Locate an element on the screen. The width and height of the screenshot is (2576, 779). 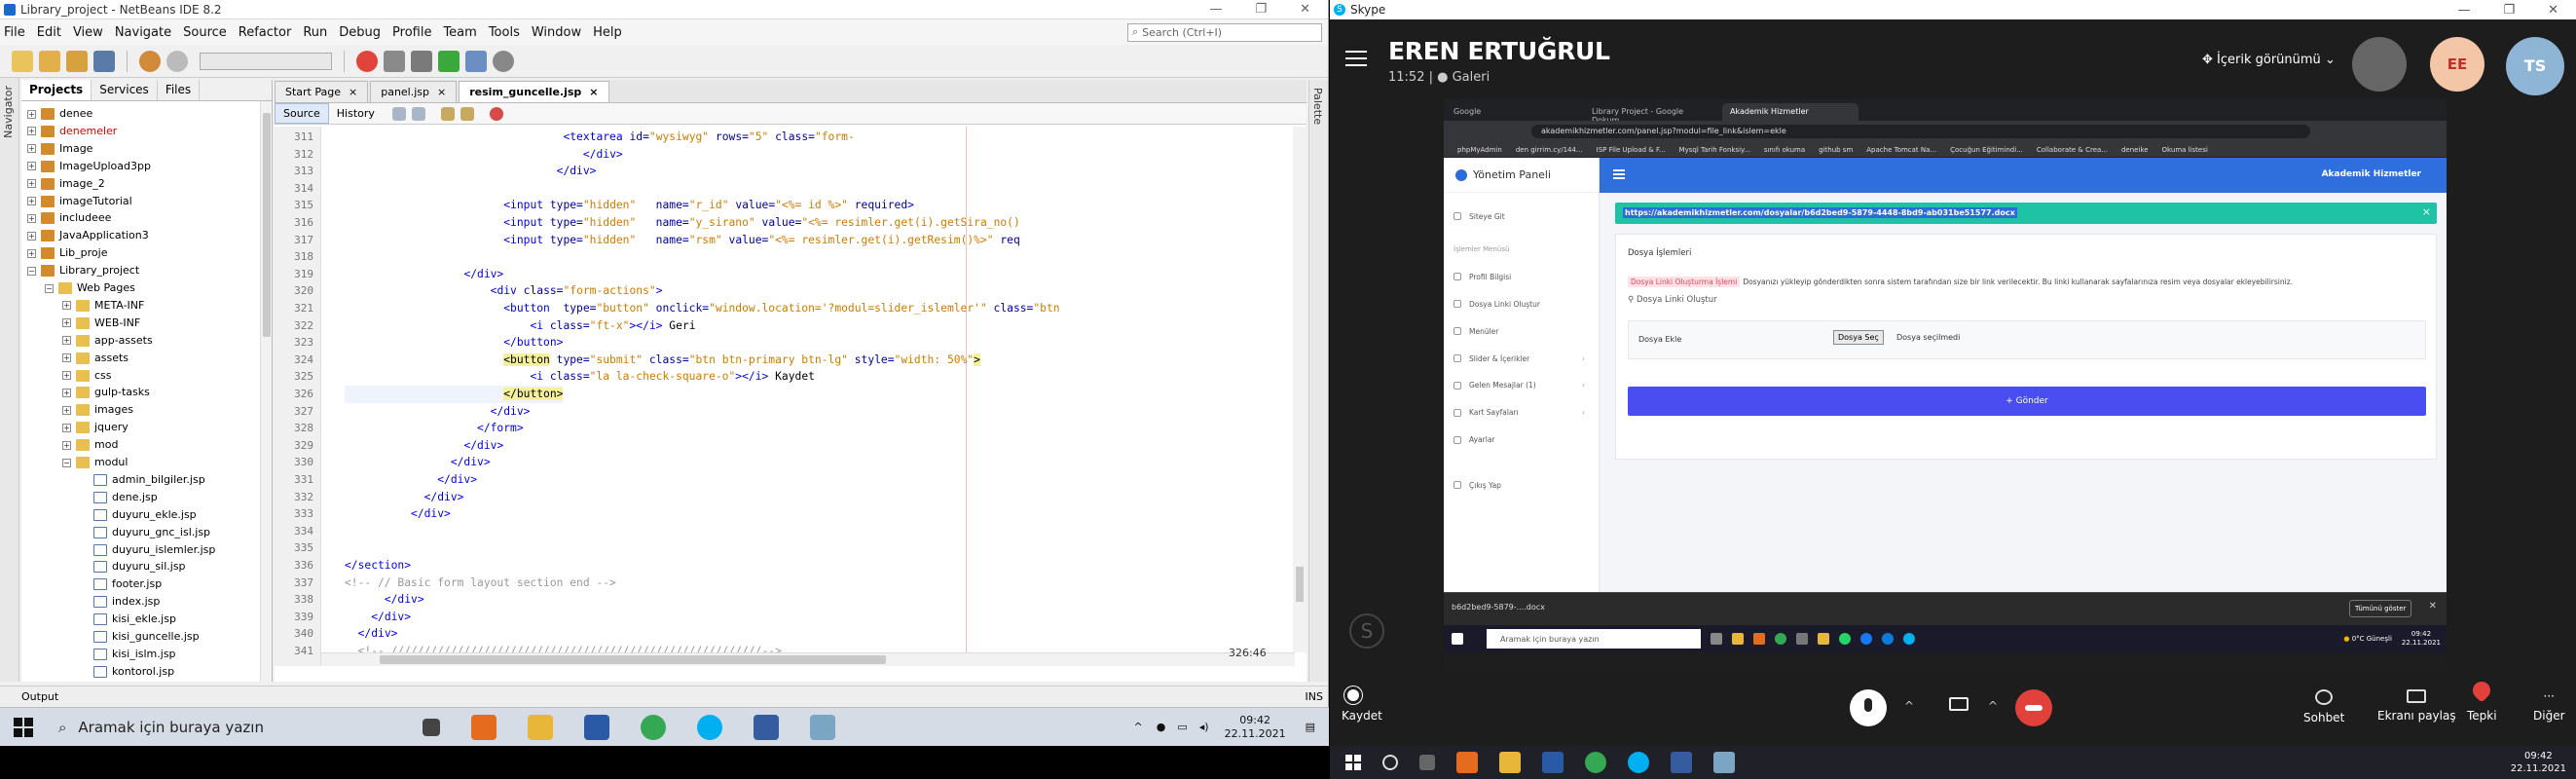
content-view-button: ✥ İçerik görünümü ⌄ is located at coordinates (2269, 60).